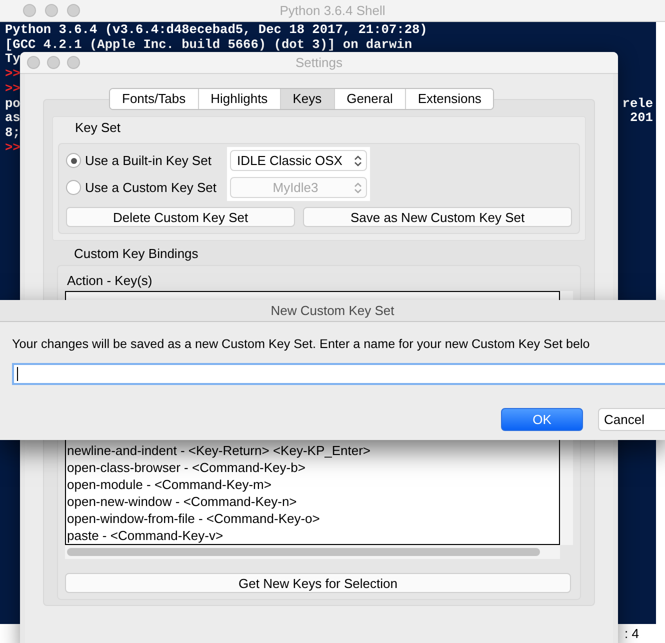  What do you see at coordinates (298, 160) in the screenshot?
I see `key-set-dropdown: IDLE Classic OSX` at bounding box center [298, 160].